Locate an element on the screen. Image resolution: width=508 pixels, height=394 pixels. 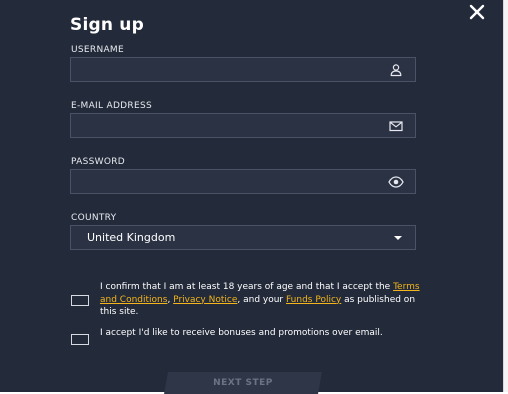
envelope-icon is located at coordinates (396, 126).